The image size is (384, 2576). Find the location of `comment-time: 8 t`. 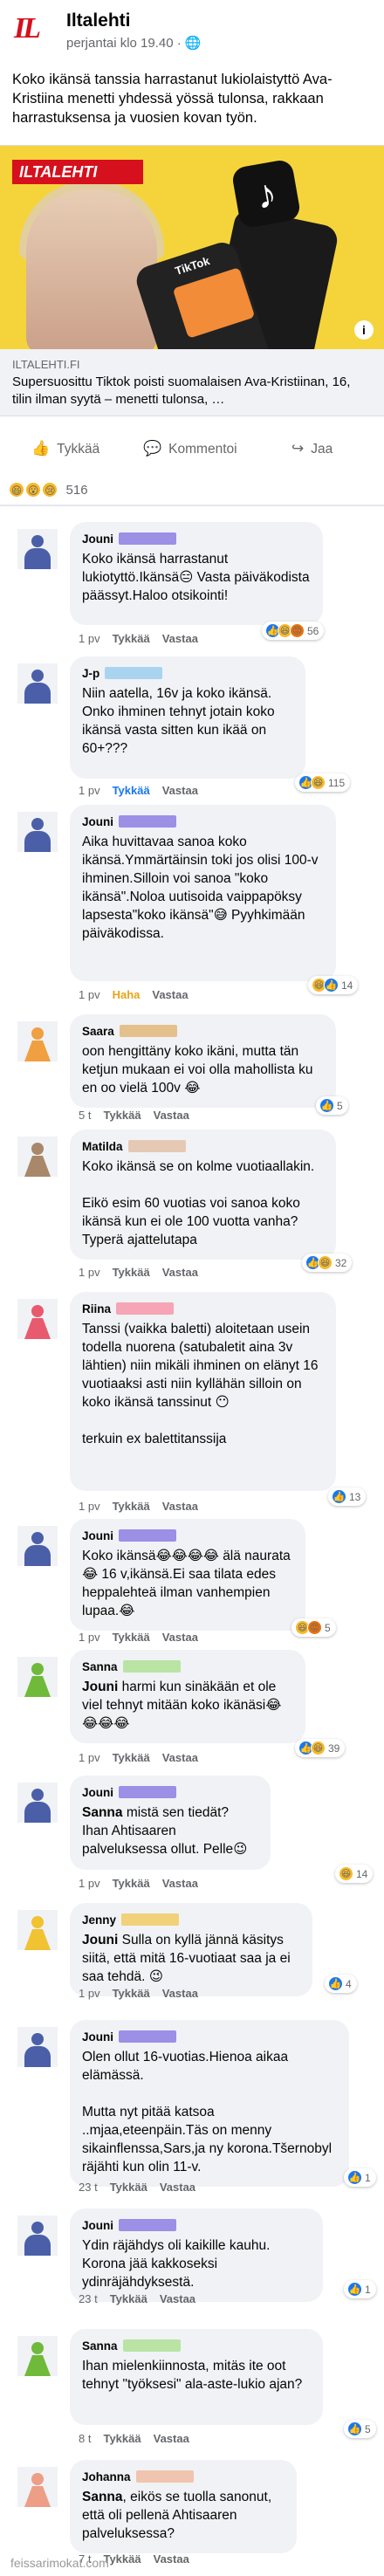

comment-time: 8 t is located at coordinates (85, 2439).